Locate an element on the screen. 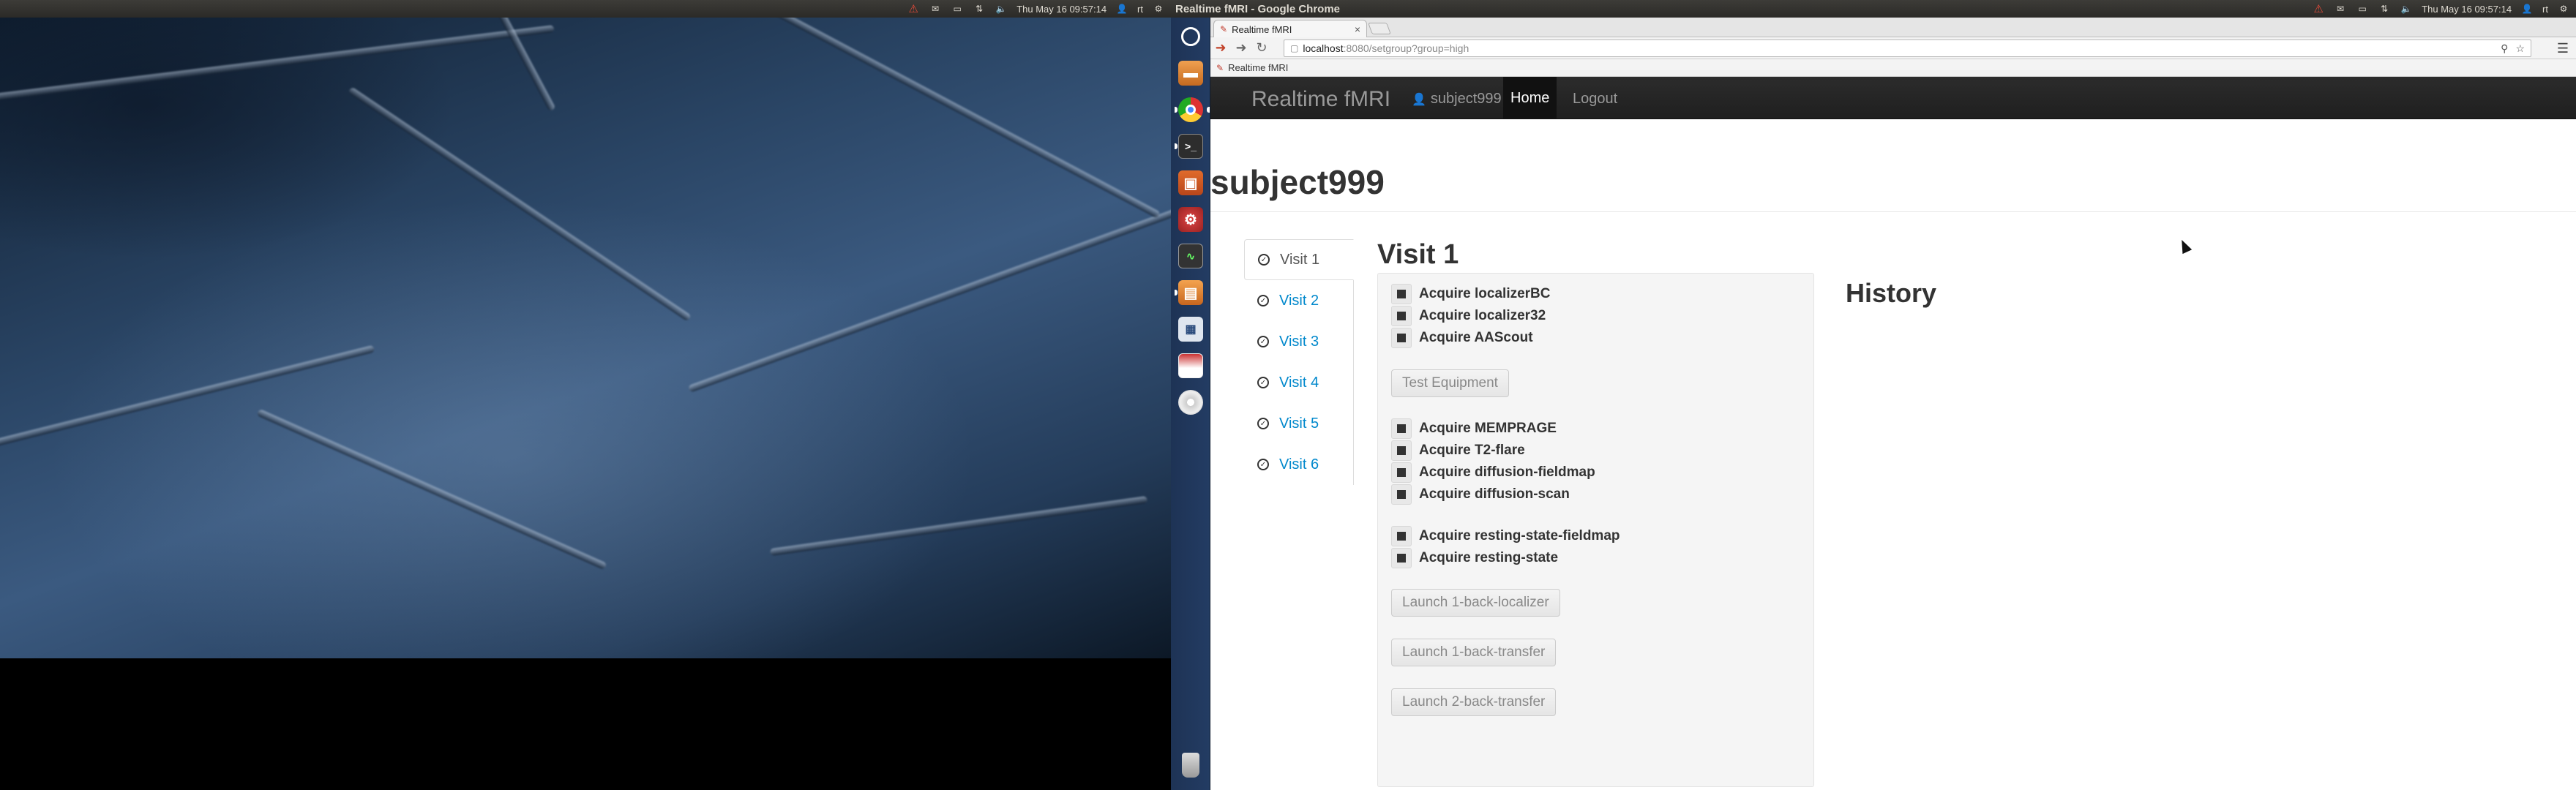 The image size is (2576, 790). visit-label: Visit 6 is located at coordinates (1299, 464).